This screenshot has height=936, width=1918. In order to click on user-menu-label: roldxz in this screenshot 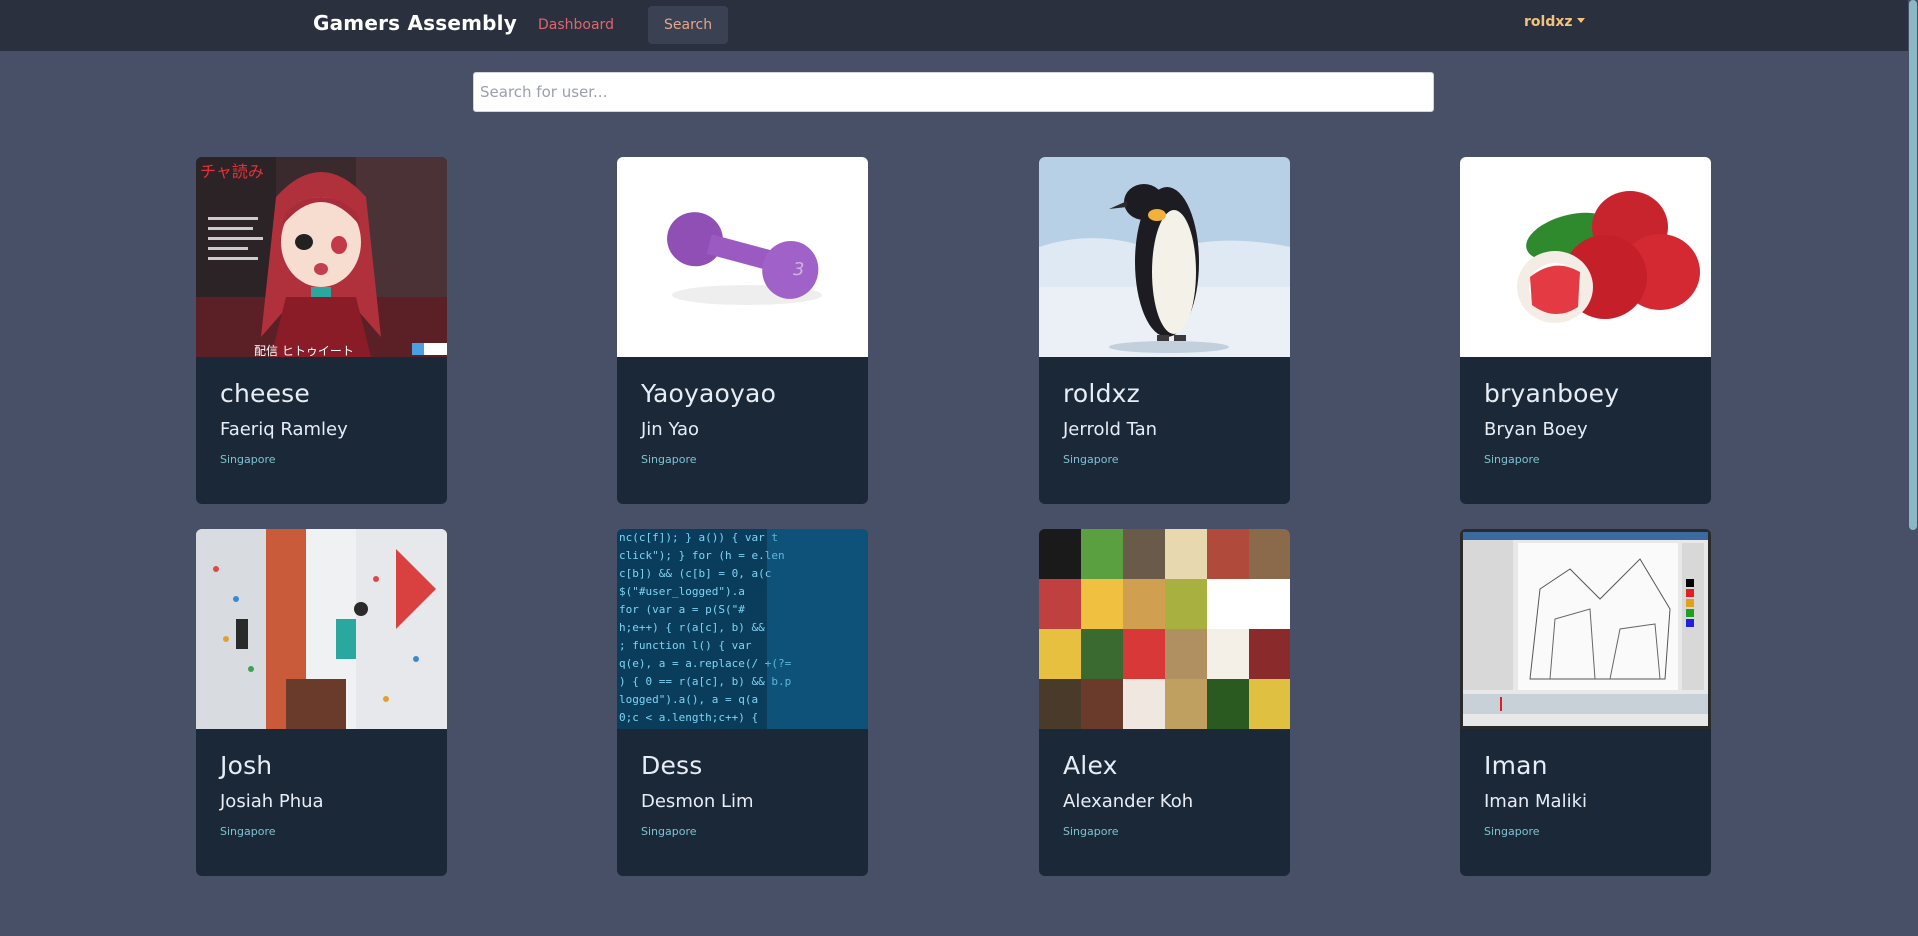, I will do `click(1548, 22)`.